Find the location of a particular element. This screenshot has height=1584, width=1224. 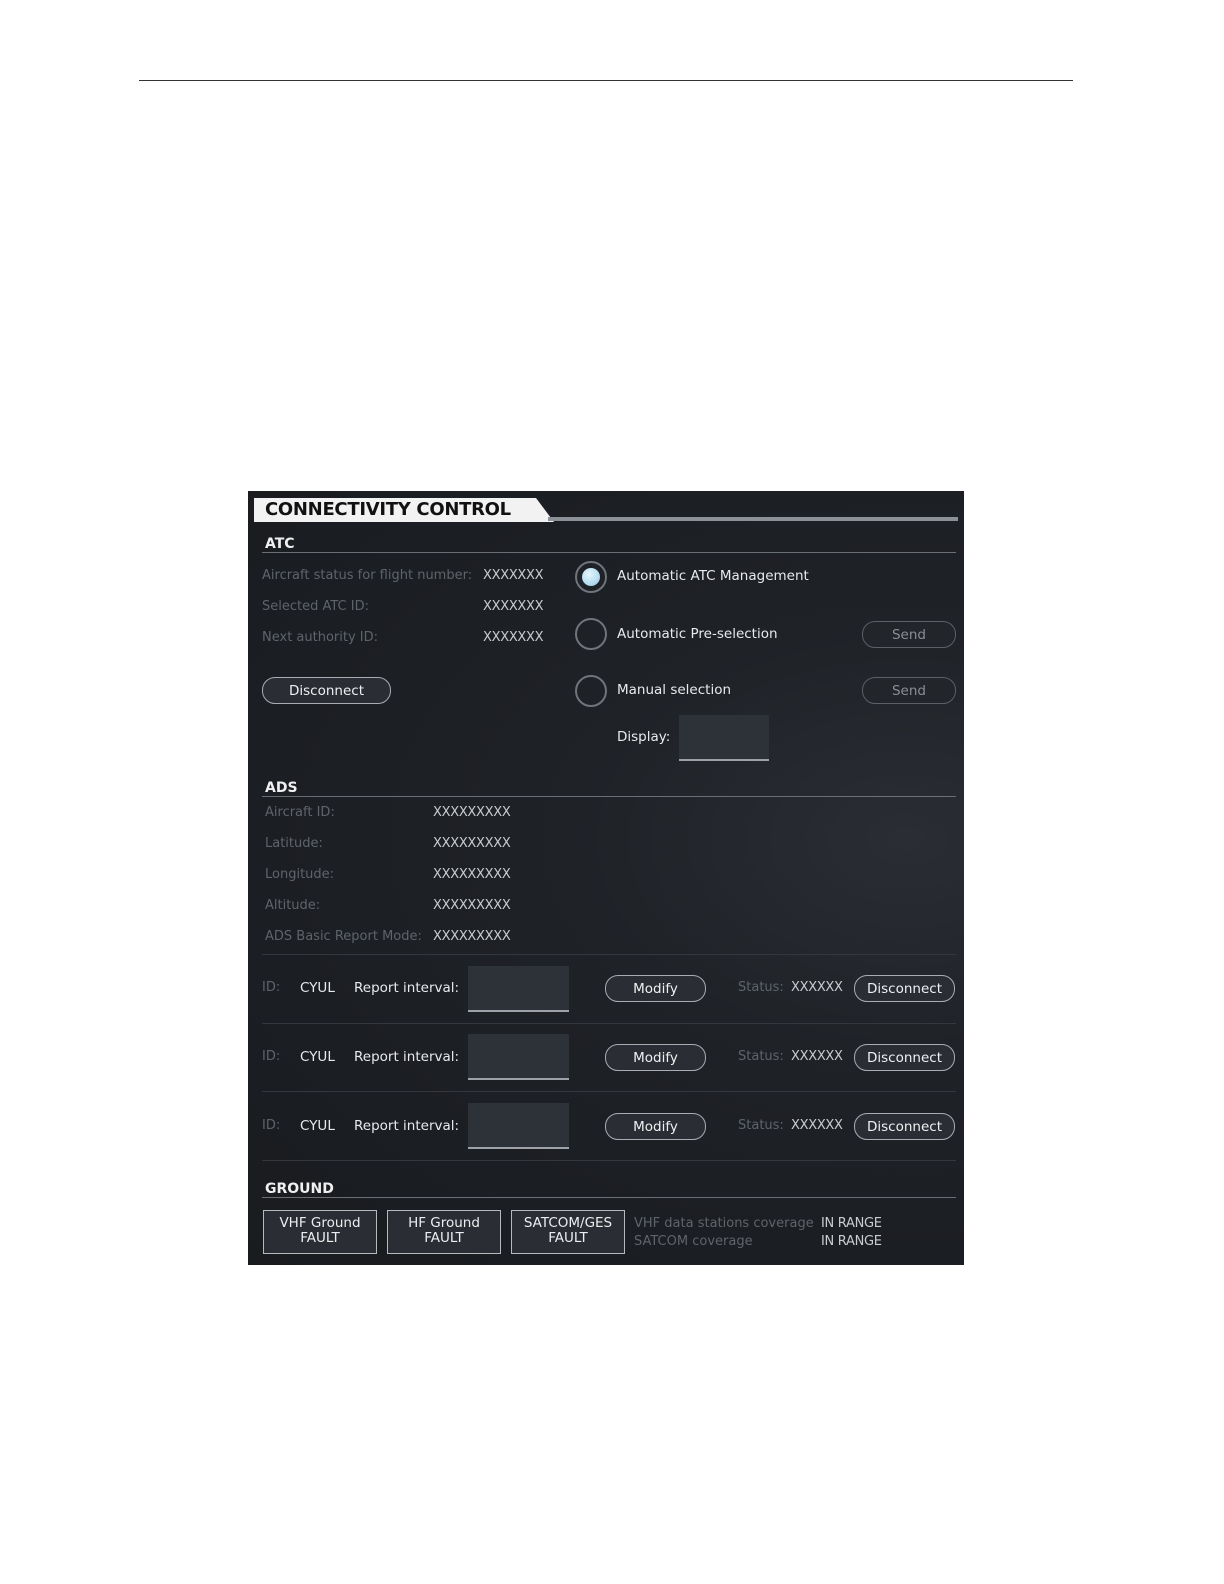

hf-ground-fault-button: HF Ground FAULT is located at coordinates (444, 1232).